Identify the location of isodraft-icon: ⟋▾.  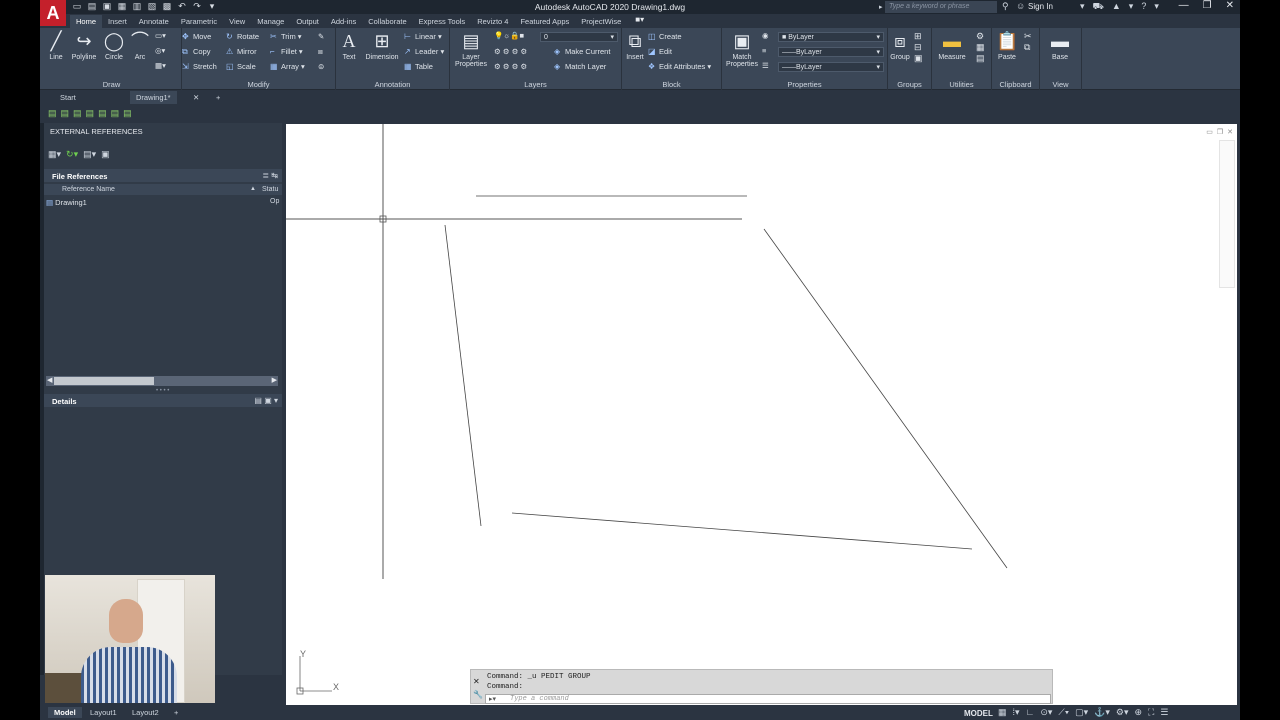
(1063, 712).